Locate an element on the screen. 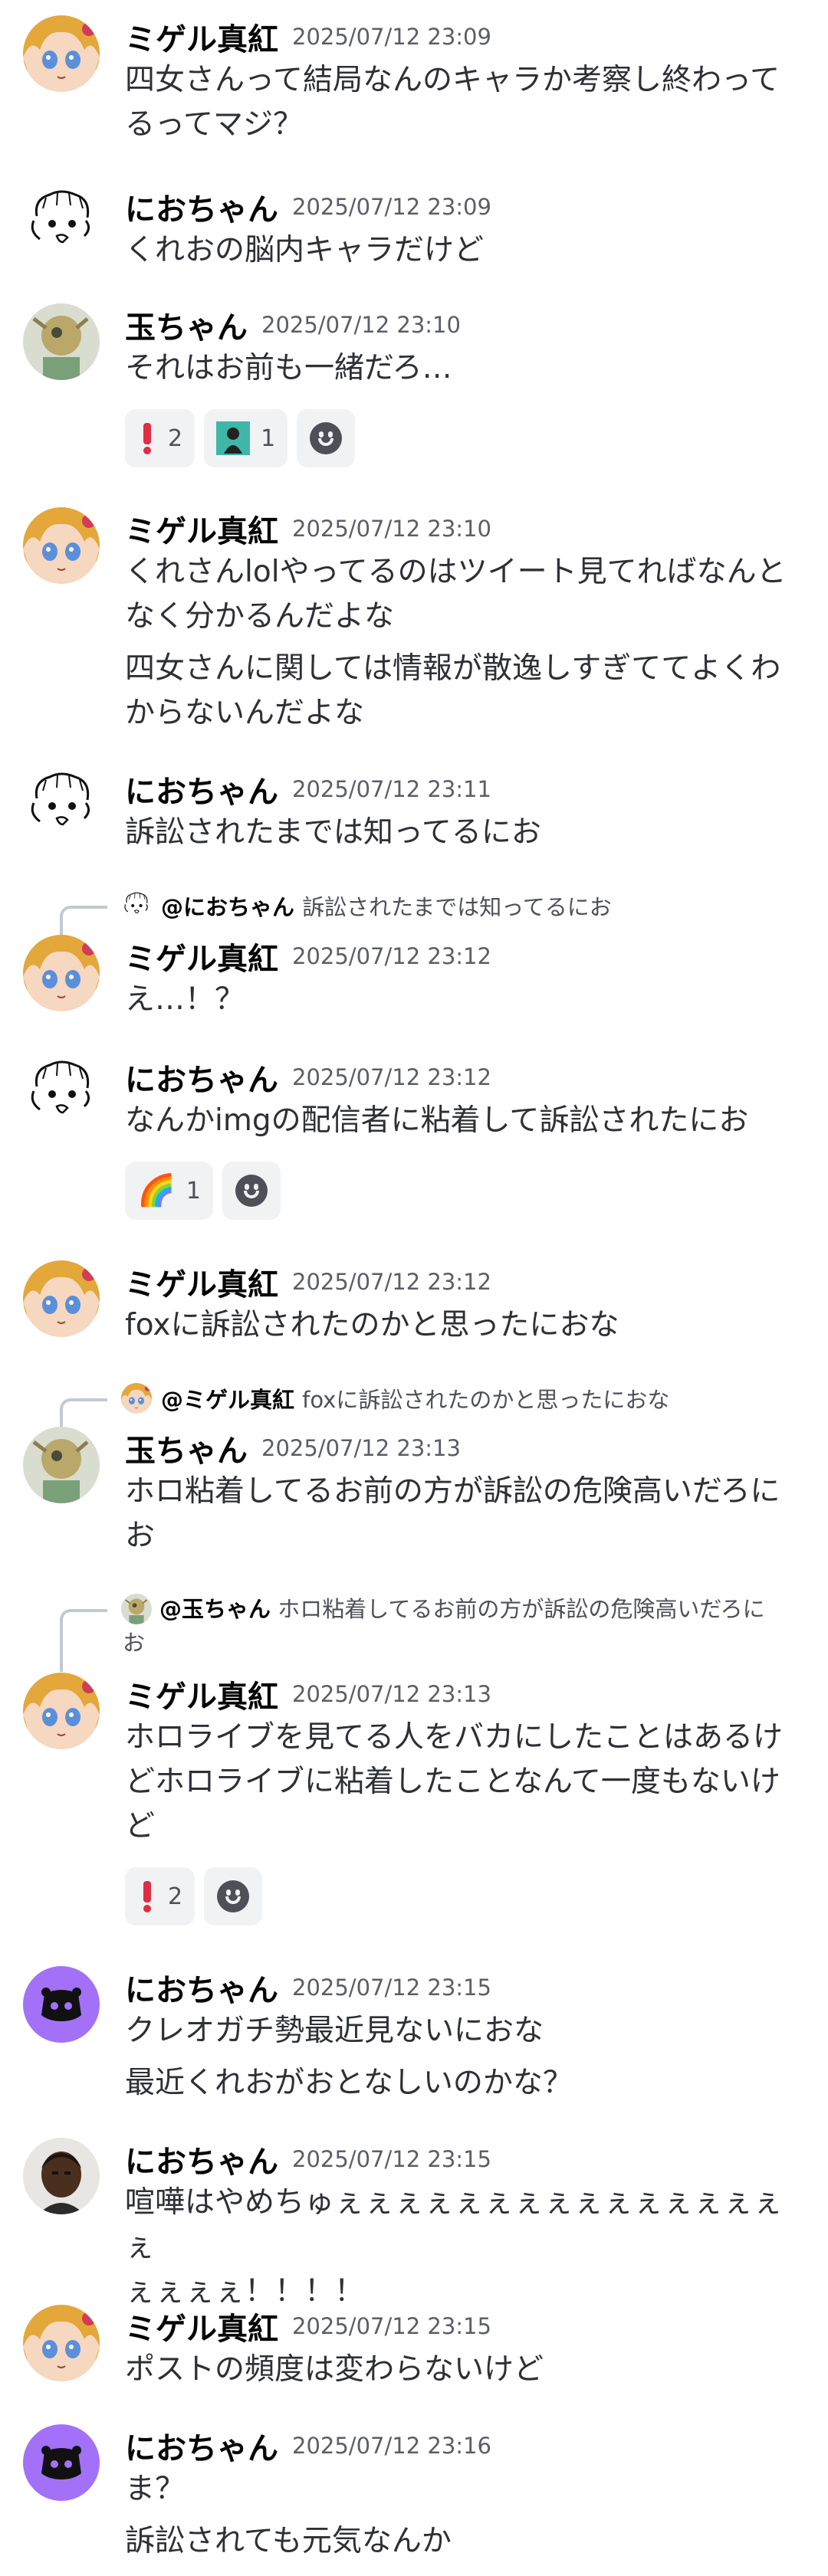 This screenshot has height=2576, width=828. reply-author: @ミゲル真紅 foxに訴訟されたのかと思ったにおな is located at coordinates (415, 1398).